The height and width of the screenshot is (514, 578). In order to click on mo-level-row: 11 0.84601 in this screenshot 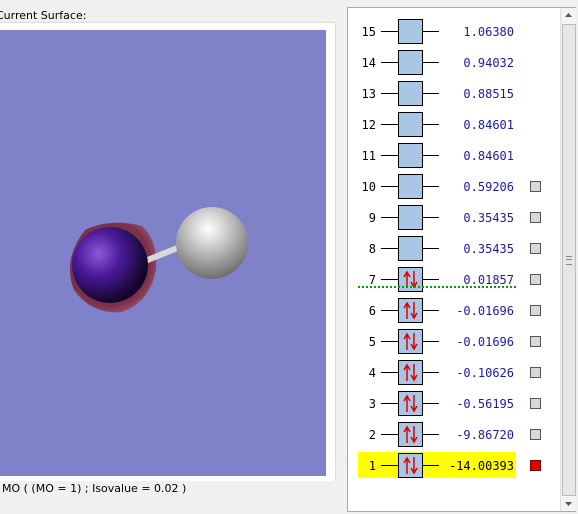, I will do `click(454, 157)`.